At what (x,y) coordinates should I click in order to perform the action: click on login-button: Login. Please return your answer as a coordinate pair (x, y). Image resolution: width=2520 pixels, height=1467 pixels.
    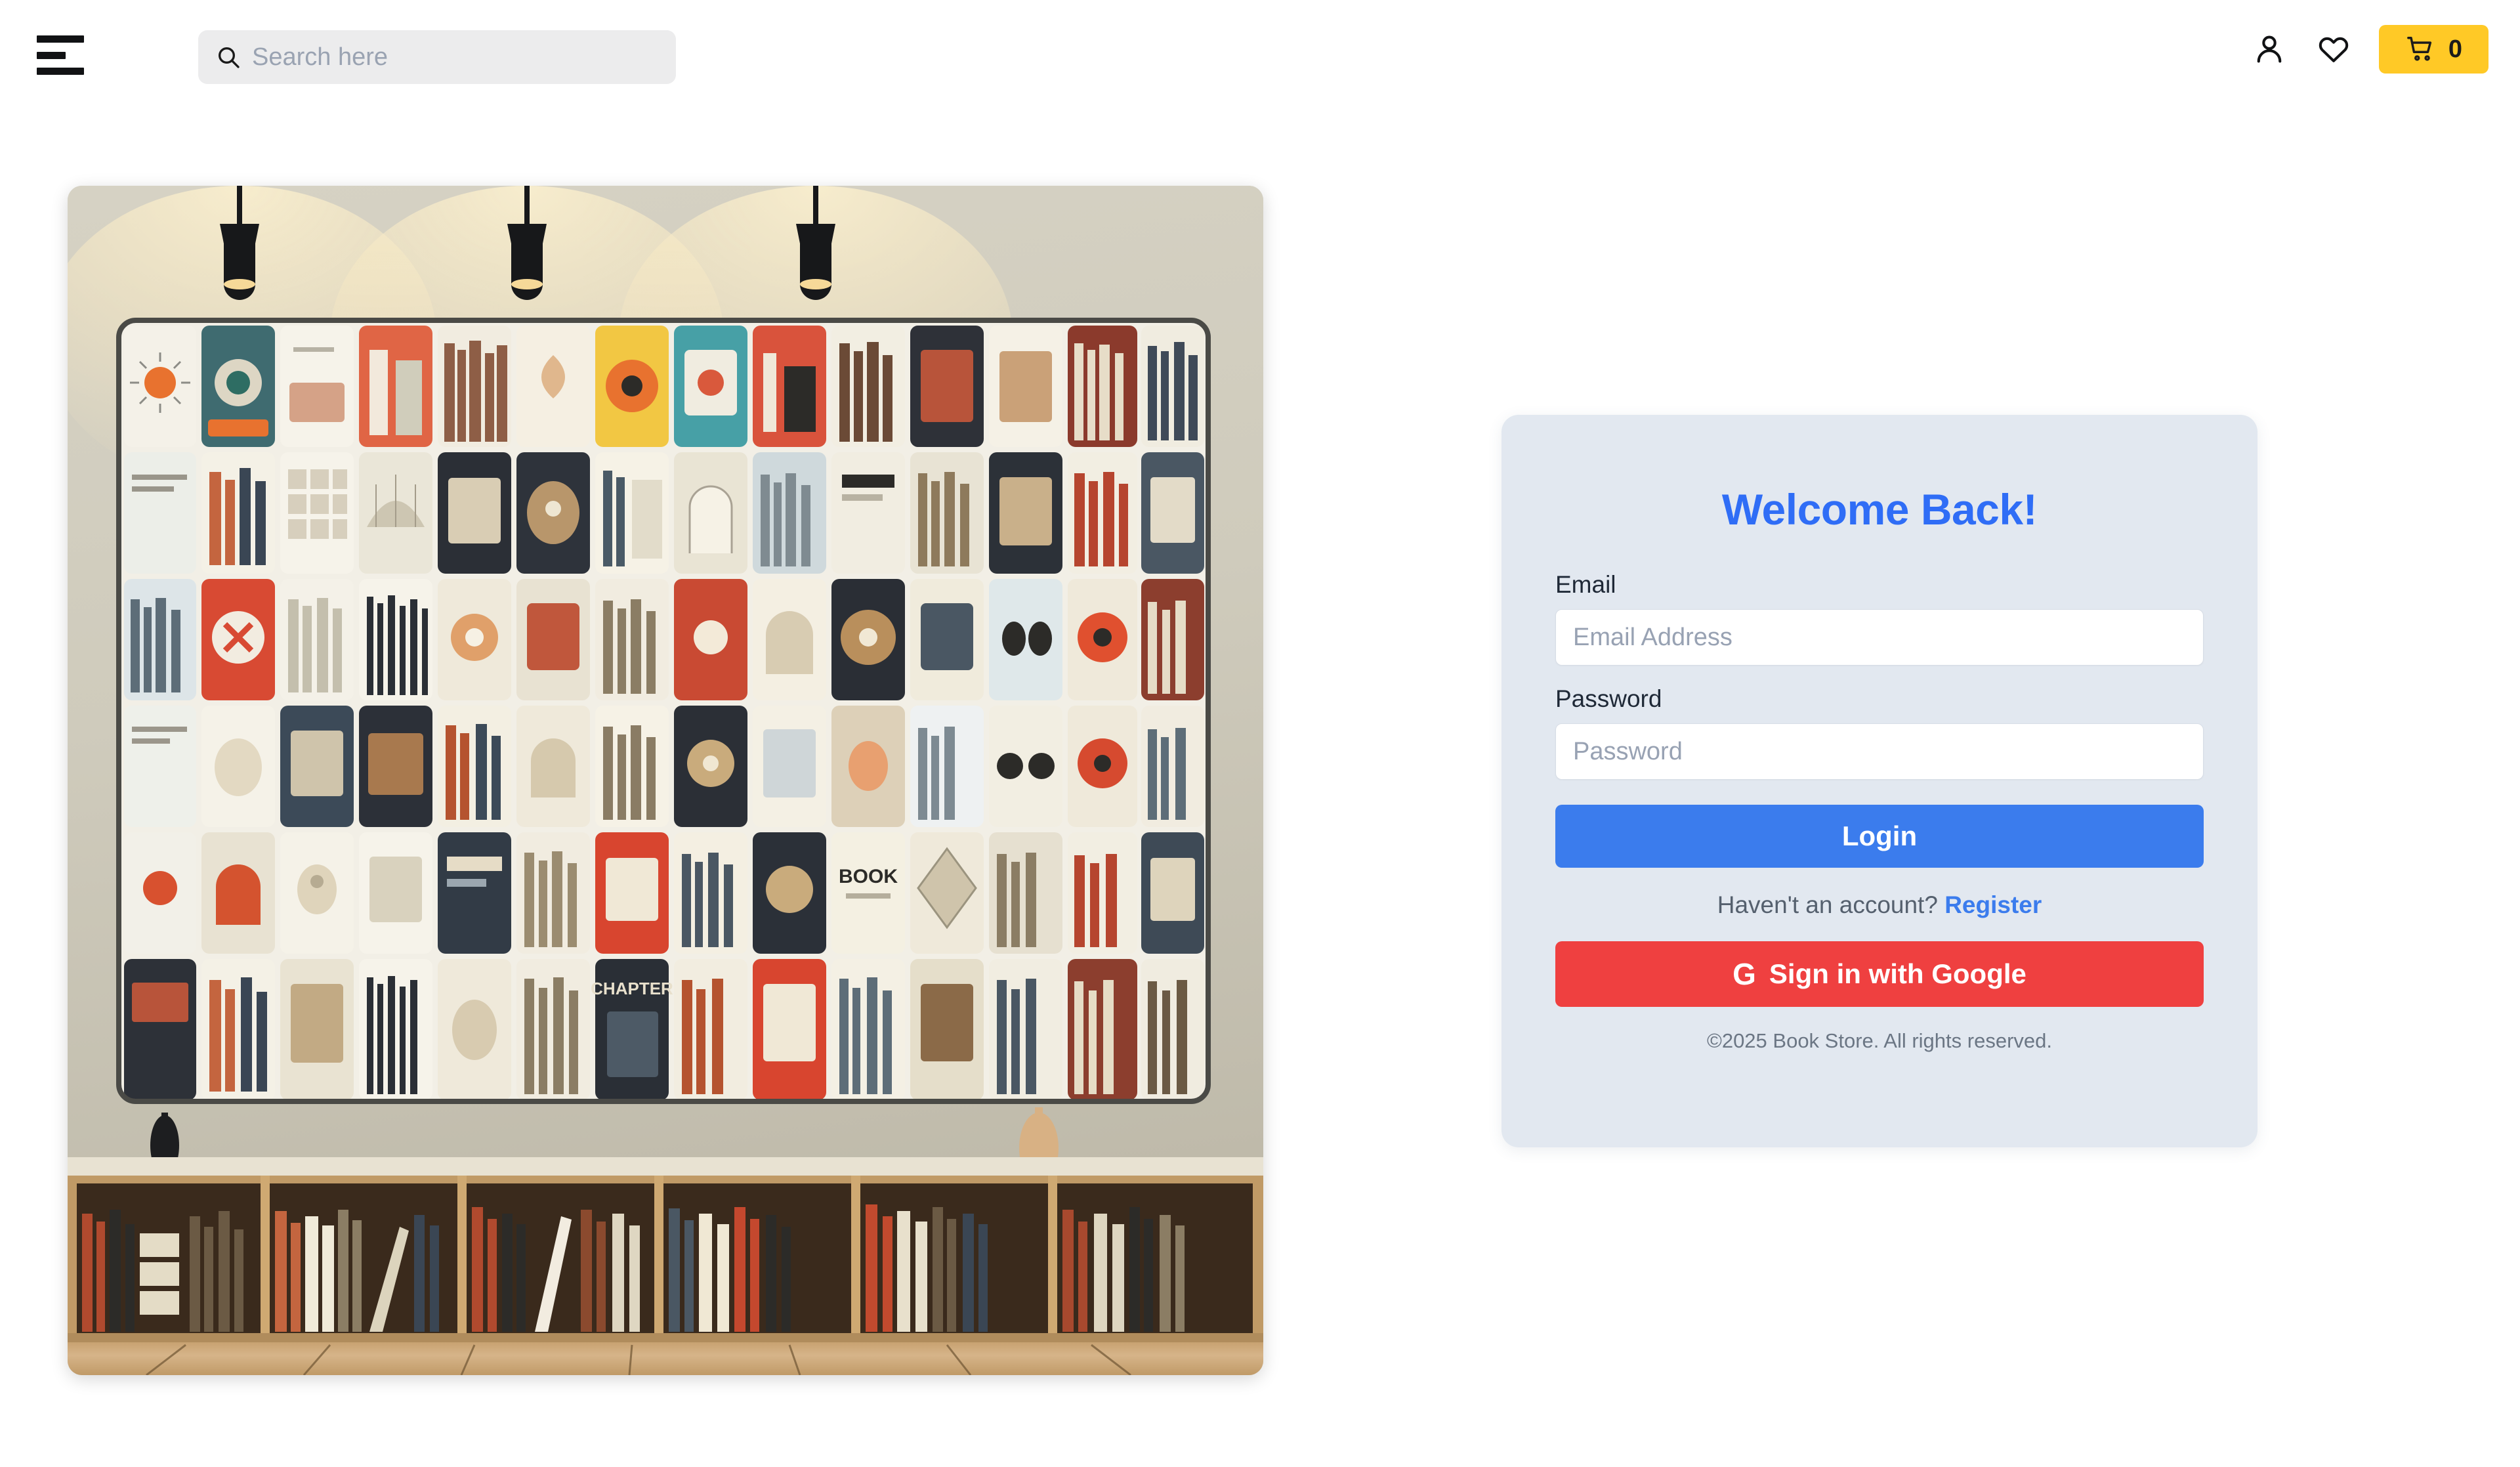
    Looking at the image, I should click on (1879, 836).